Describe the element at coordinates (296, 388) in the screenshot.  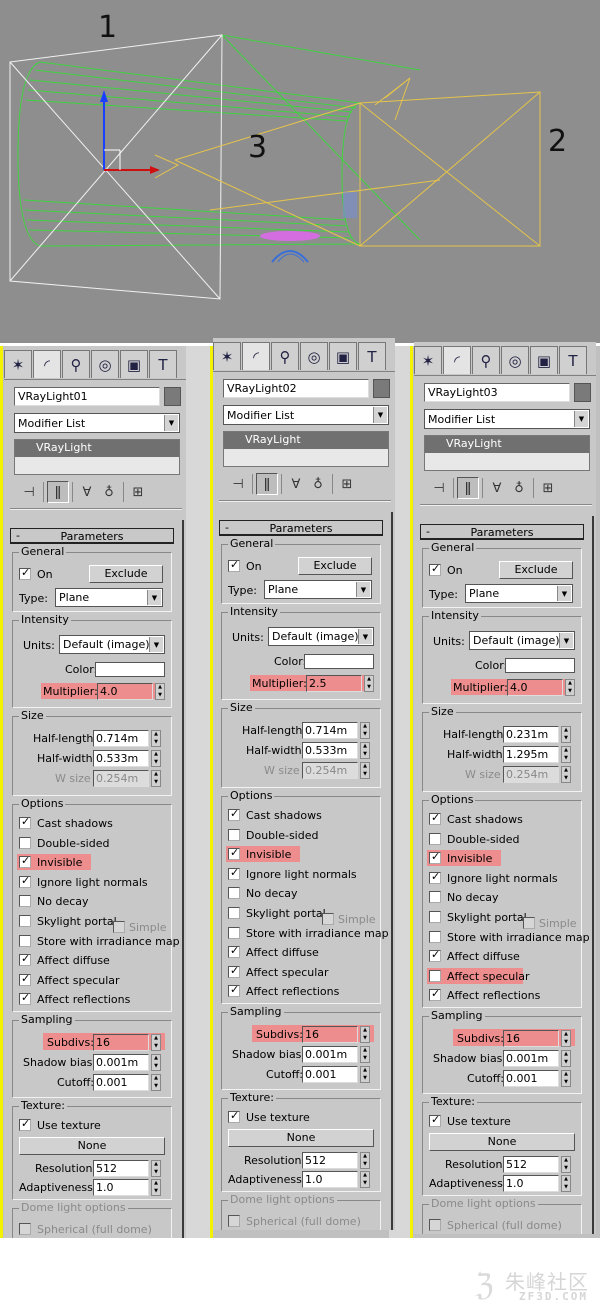
I see `object-name-field: VRayLight02` at that location.